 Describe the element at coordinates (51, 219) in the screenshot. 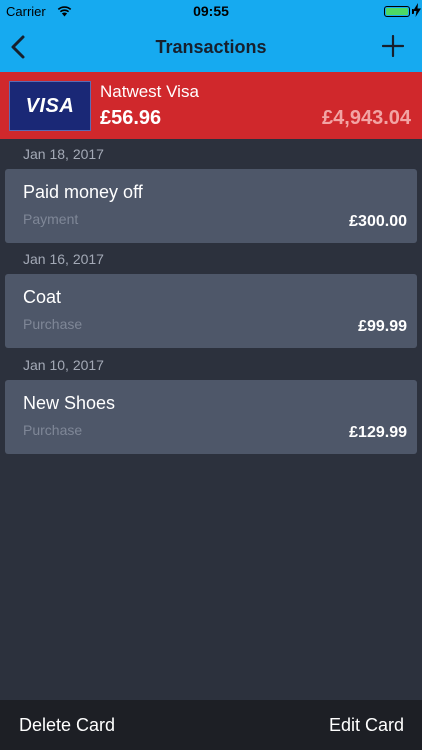

I see `transaction-type: Payment` at that location.